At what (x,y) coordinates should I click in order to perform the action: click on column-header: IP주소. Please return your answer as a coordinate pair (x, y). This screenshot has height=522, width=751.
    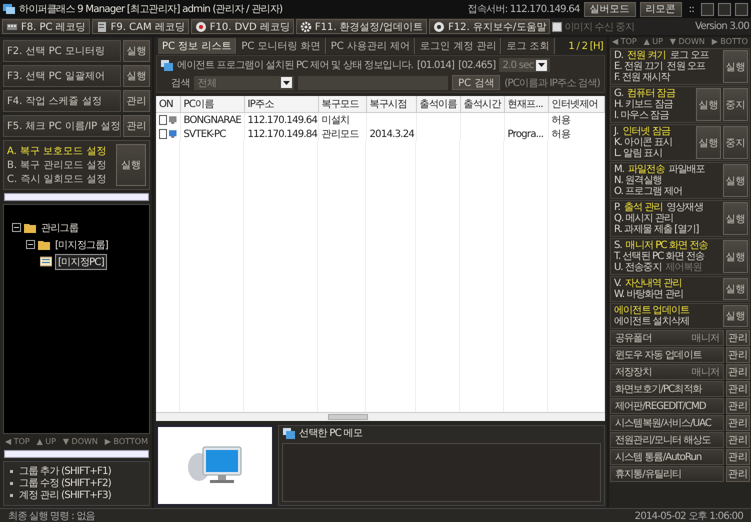
    Looking at the image, I should click on (281, 104).